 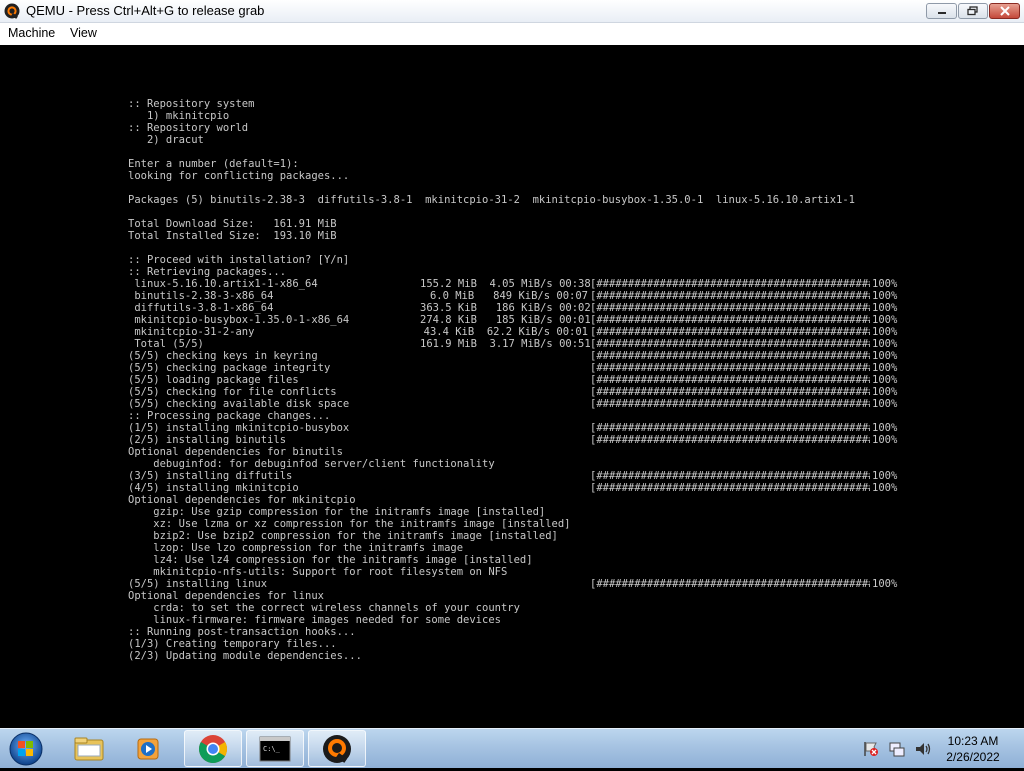 I want to click on taskbar-media-player, so click(x=149, y=748).